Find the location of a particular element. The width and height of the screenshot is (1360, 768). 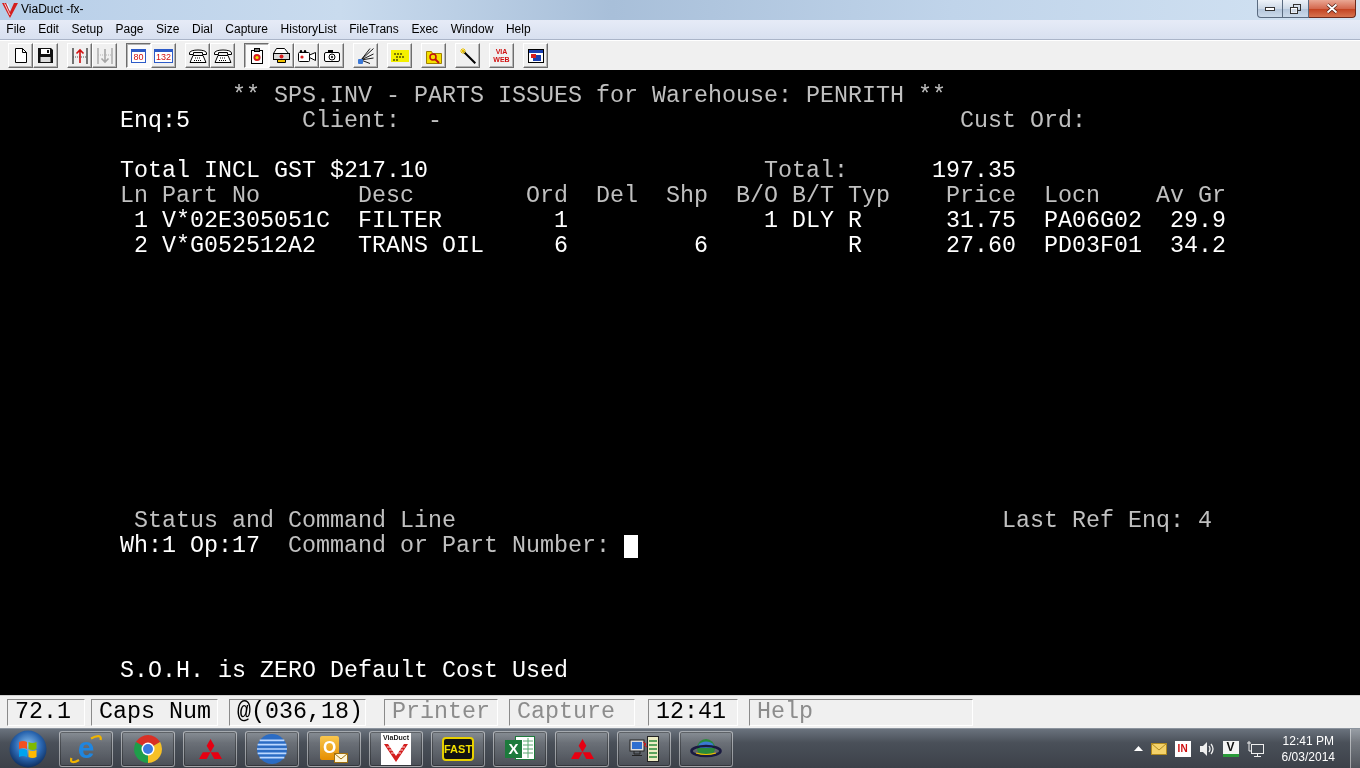

client-label: Client: is located at coordinates (351, 121).